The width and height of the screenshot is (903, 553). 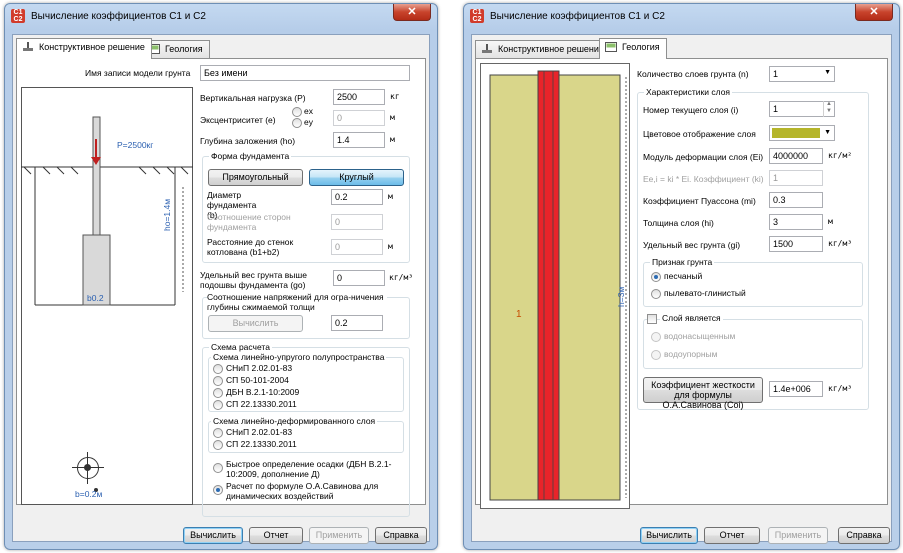 I want to click on shape-round-button: Круглый, so click(x=356, y=177).